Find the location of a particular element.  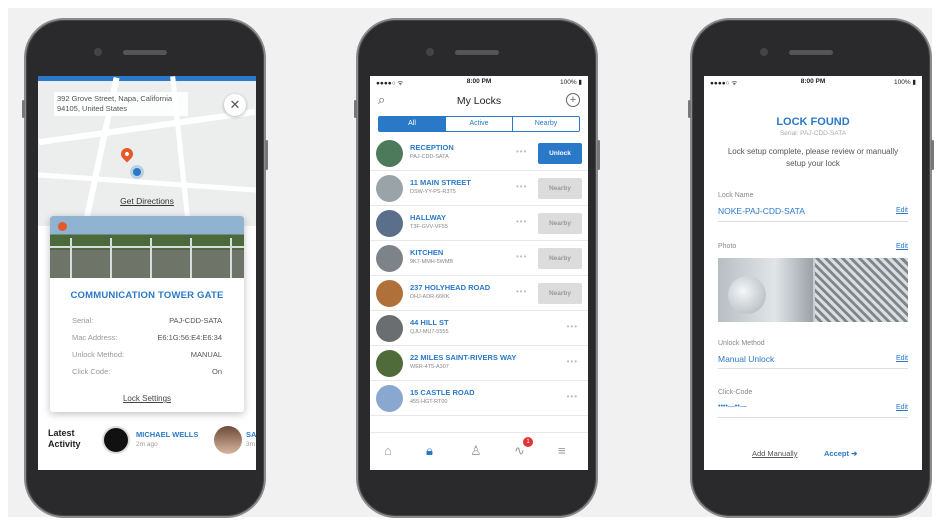

tab-nearby: Nearby is located at coordinates (546, 124).